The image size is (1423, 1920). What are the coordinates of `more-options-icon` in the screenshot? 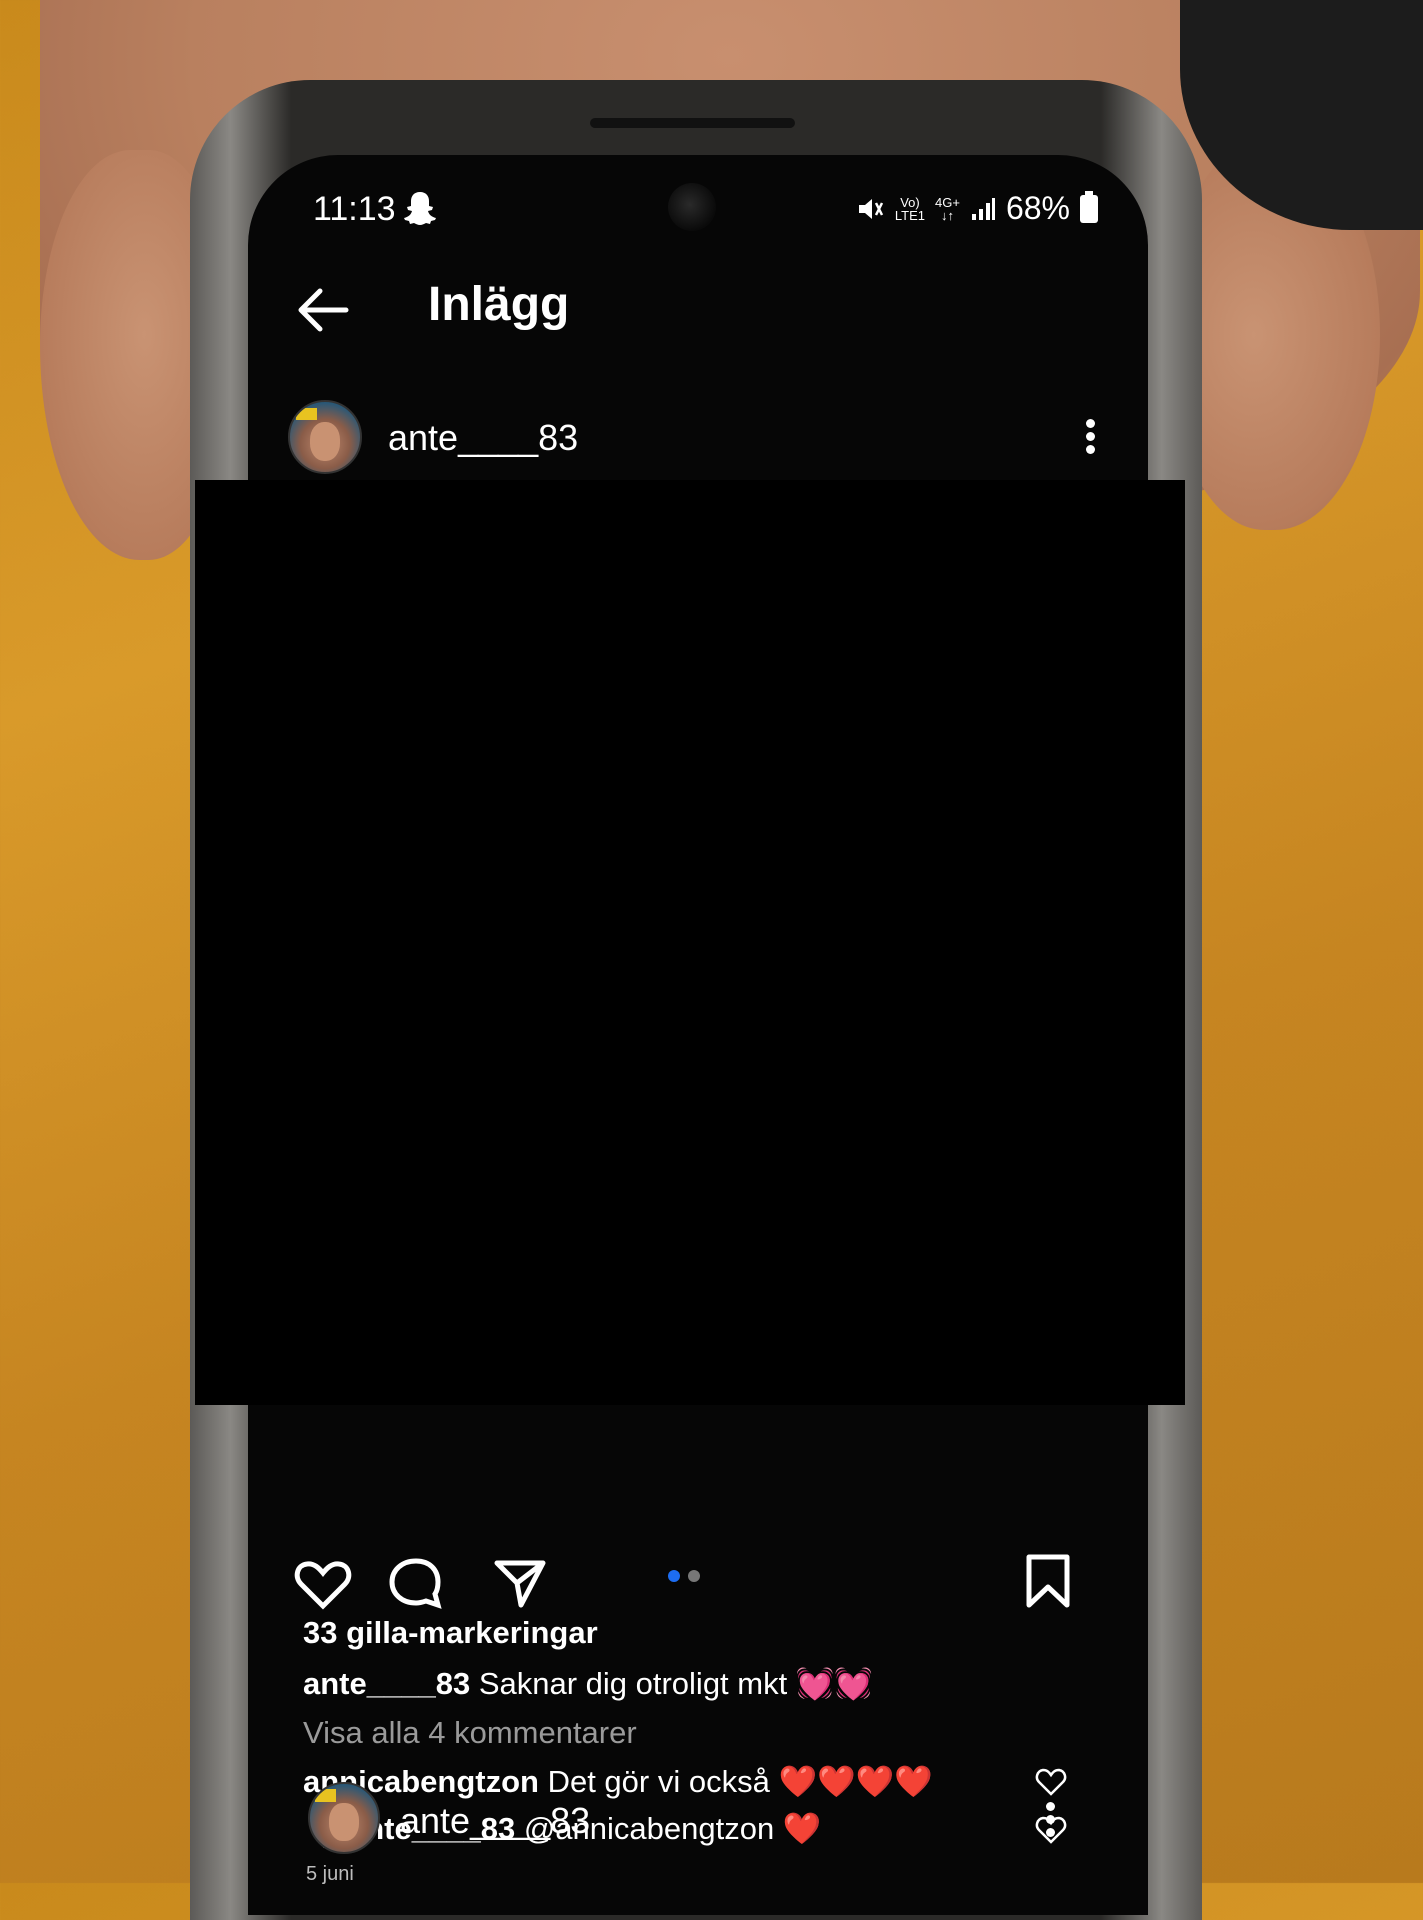 It's located at (1090, 440).